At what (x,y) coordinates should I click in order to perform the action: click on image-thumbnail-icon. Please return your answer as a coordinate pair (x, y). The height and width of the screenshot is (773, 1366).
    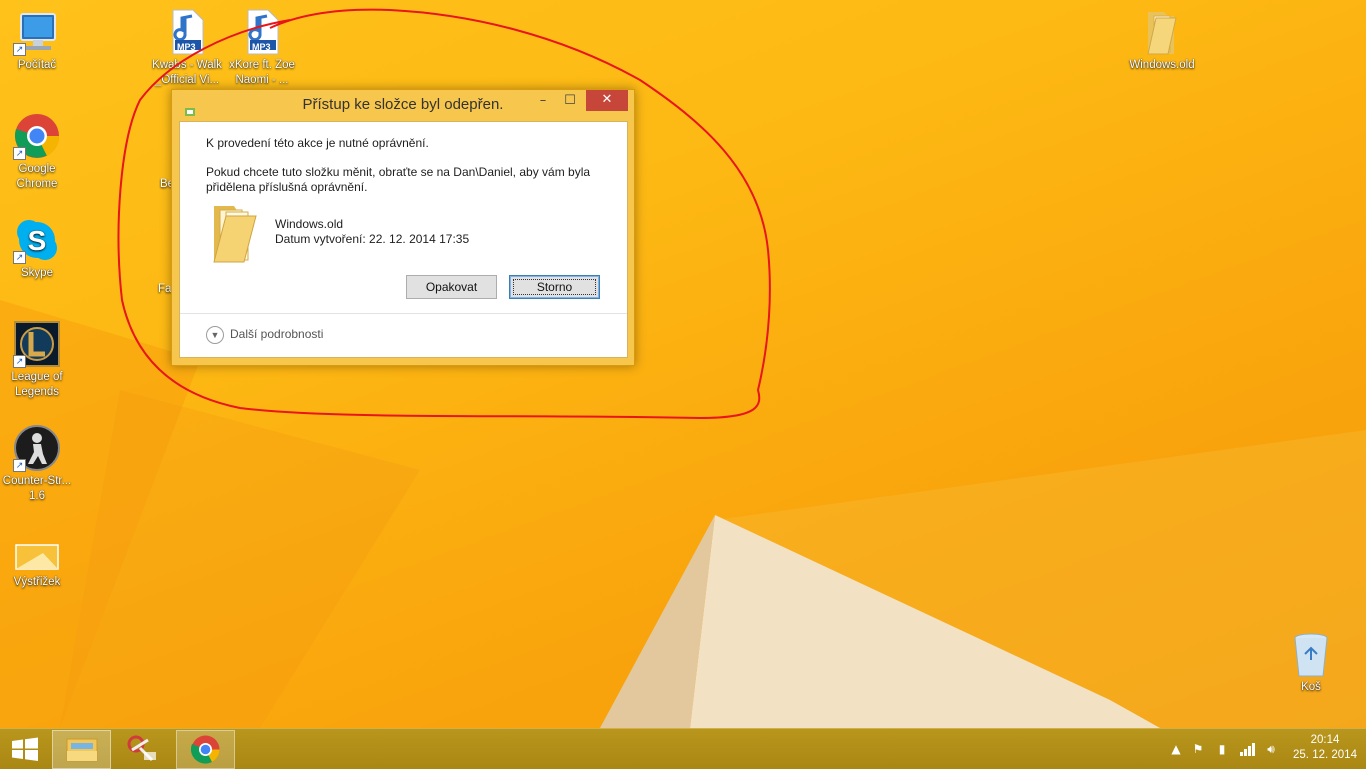
    Looking at the image, I should click on (37, 554).